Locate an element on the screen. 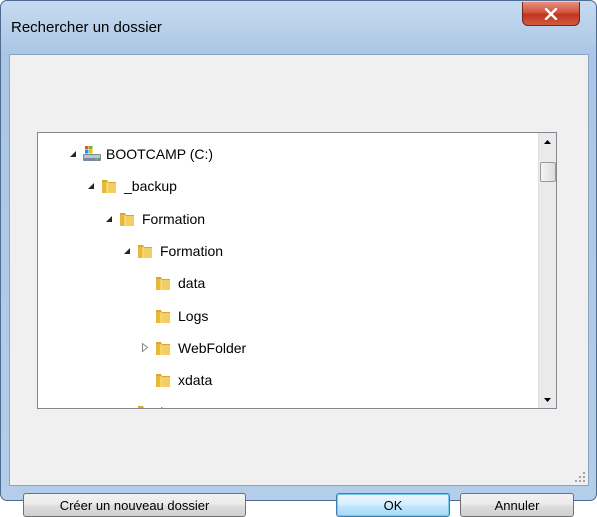 The height and width of the screenshot is (517, 597). tree-item-label: BOOTCAMP (C:) is located at coordinates (160, 154).